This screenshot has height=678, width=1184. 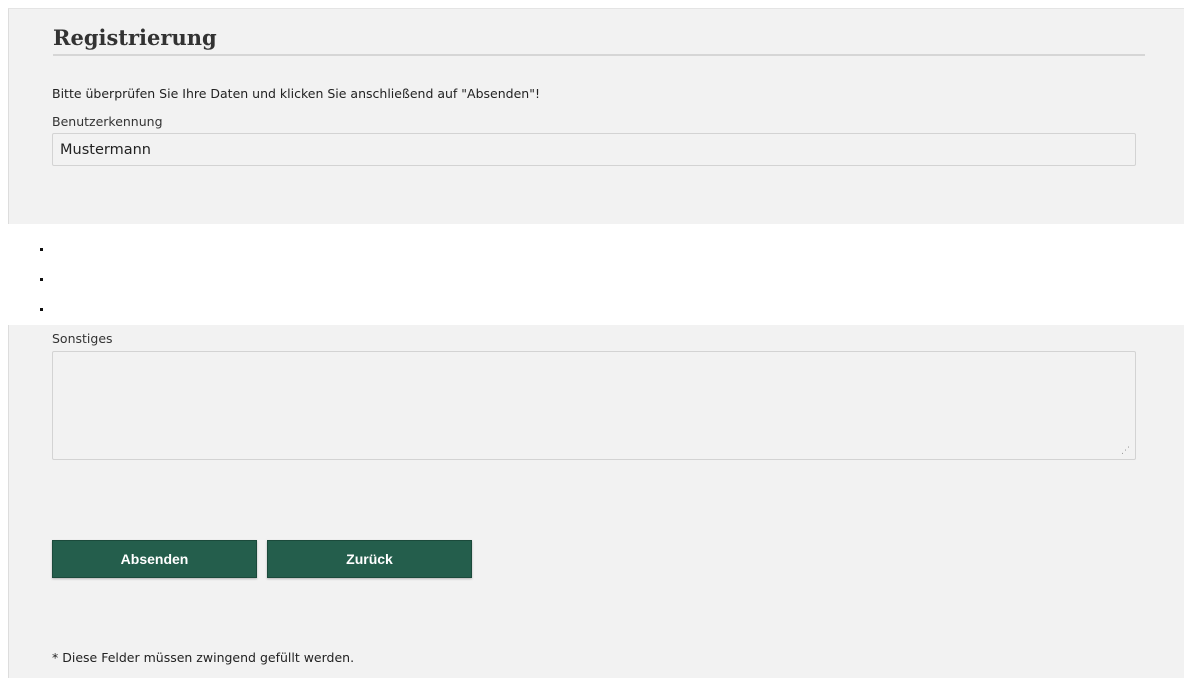 What do you see at coordinates (82, 338) in the screenshot?
I see `misc-label: Sonstiges` at bounding box center [82, 338].